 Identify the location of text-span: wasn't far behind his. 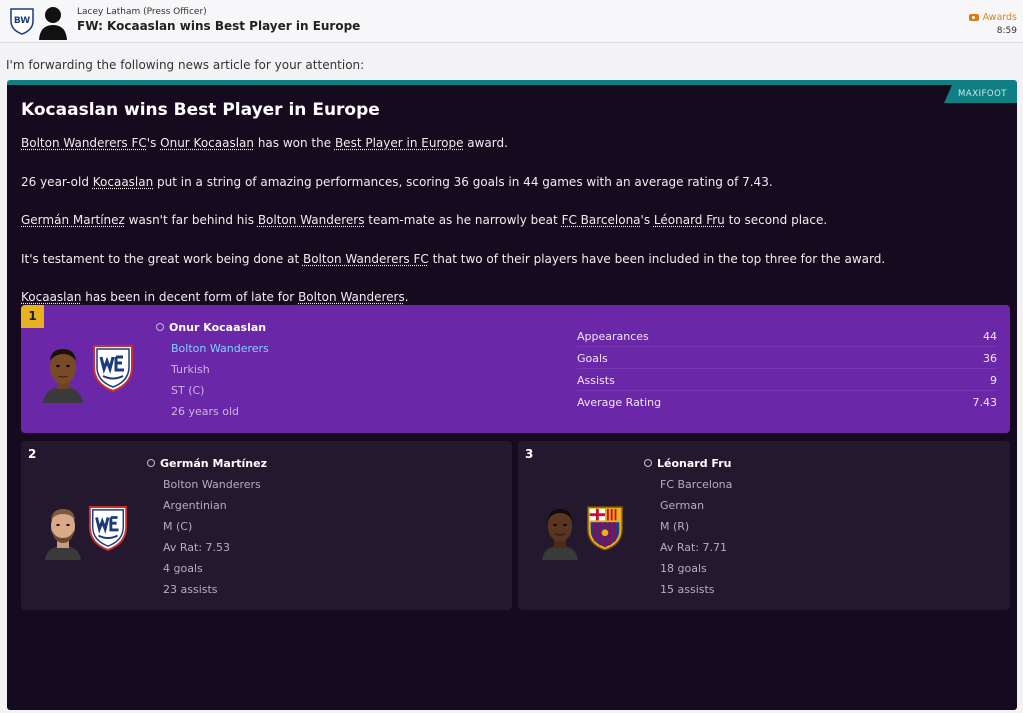
(191, 220).